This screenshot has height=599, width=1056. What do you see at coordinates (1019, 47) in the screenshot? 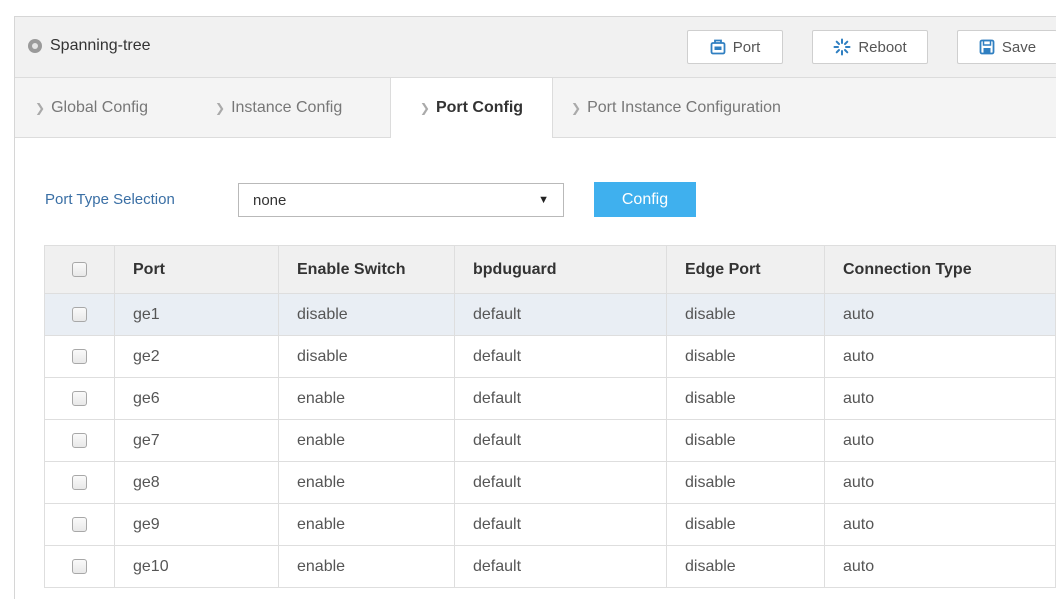
I see `save-button-label: Save` at bounding box center [1019, 47].